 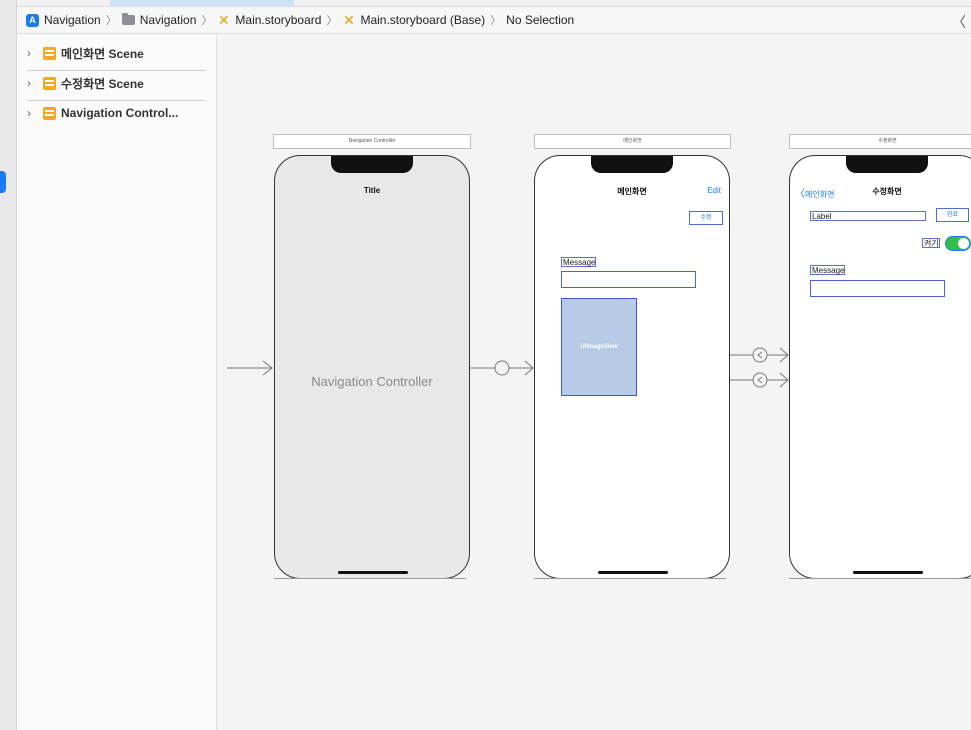 What do you see at coordinates (868, 216) in the screenshot?
I see `edit-label: Label` at bounding box center [868, 216].